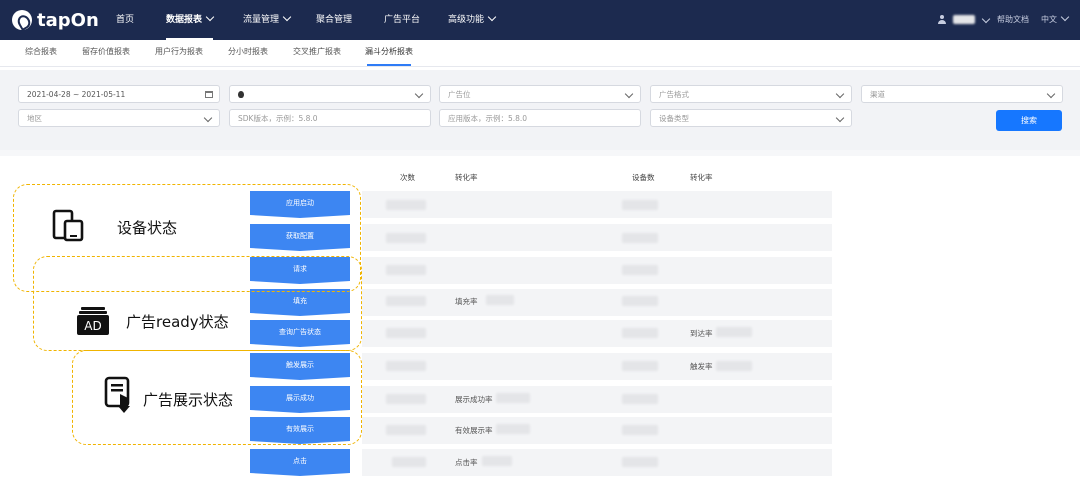 The width and height of the screenshot is (1080, 494). What do you see at coordinates (209, 94) in the screenshot?
I see `calendar-icon` at bounding box center [209, 94].